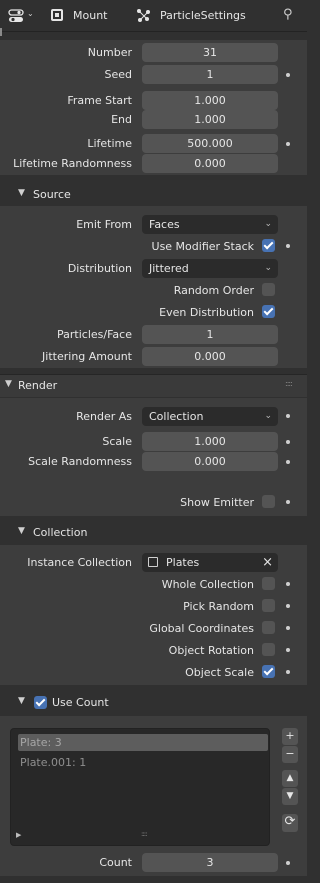  What do you see at coordinates (57, 15) in the screenshot?
I see `object-icon` at bounding box center [57, 15].